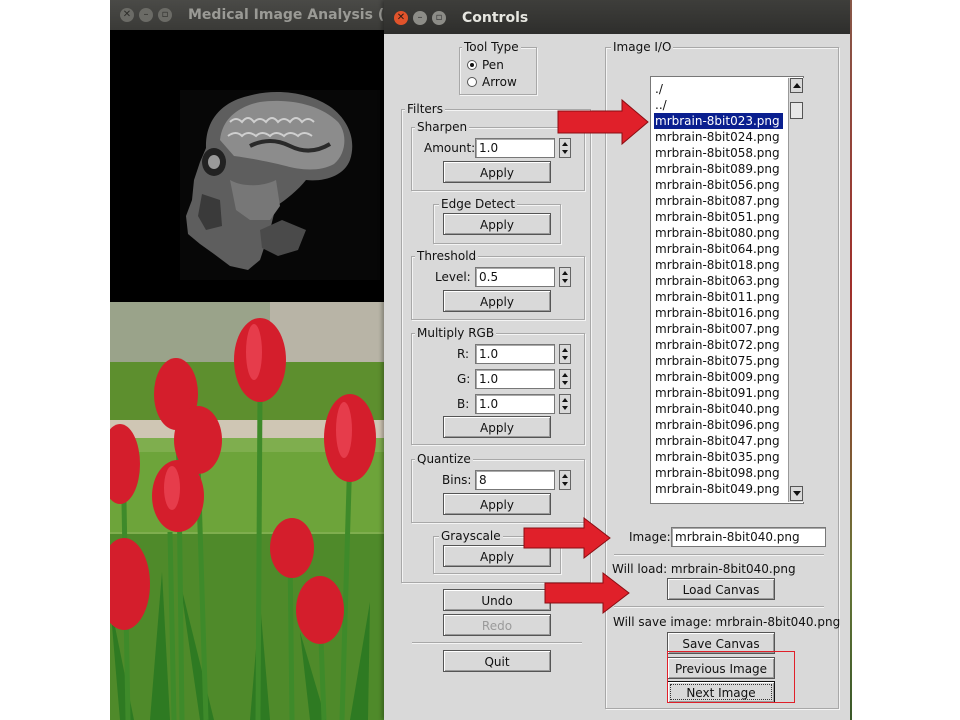 The width and height of the screenshot is (960, 720). Describe the element at coordinates (650, 537) in the screenshot. I see `image-label: Image:` at that location.